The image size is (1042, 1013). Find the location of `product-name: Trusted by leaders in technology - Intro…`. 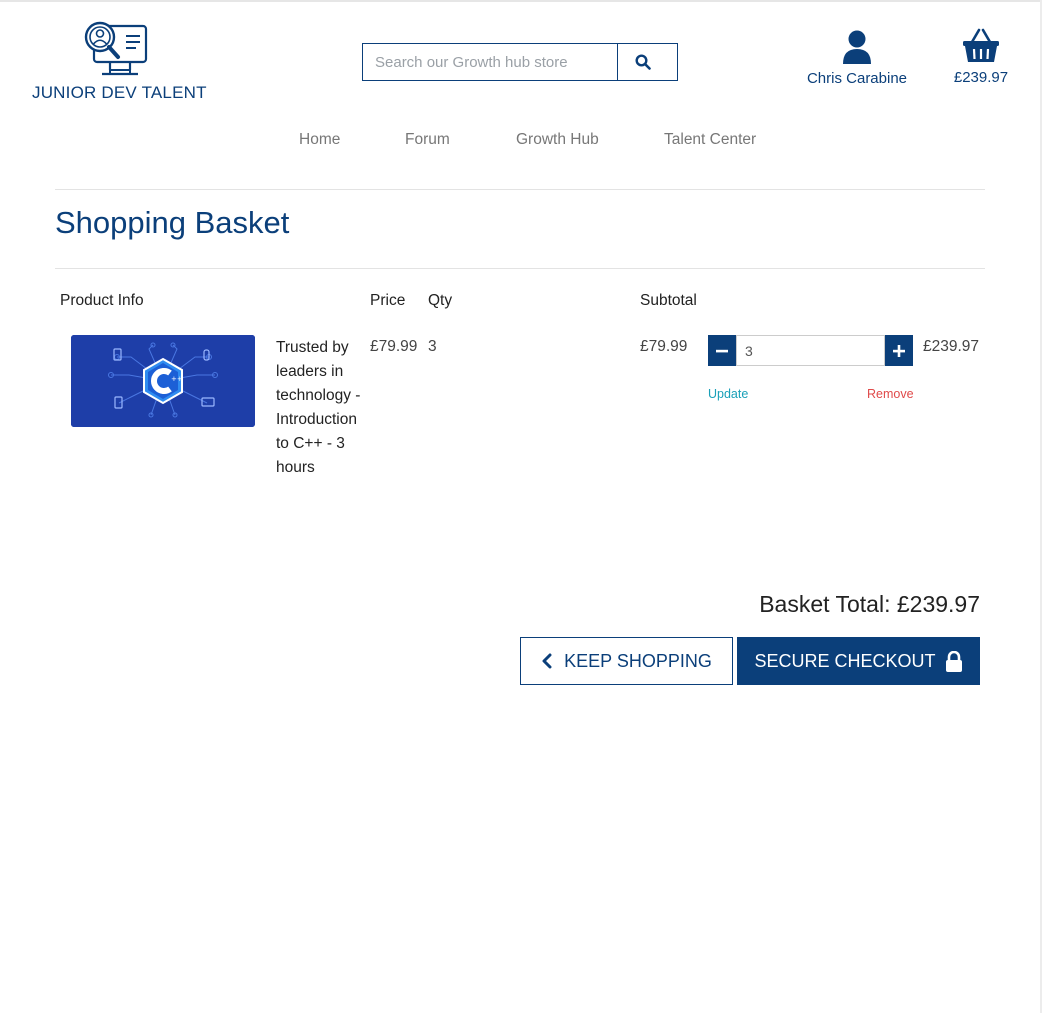

product-name: Trusted by leaders in technology - Intro… is located at coordinates (322, 408).